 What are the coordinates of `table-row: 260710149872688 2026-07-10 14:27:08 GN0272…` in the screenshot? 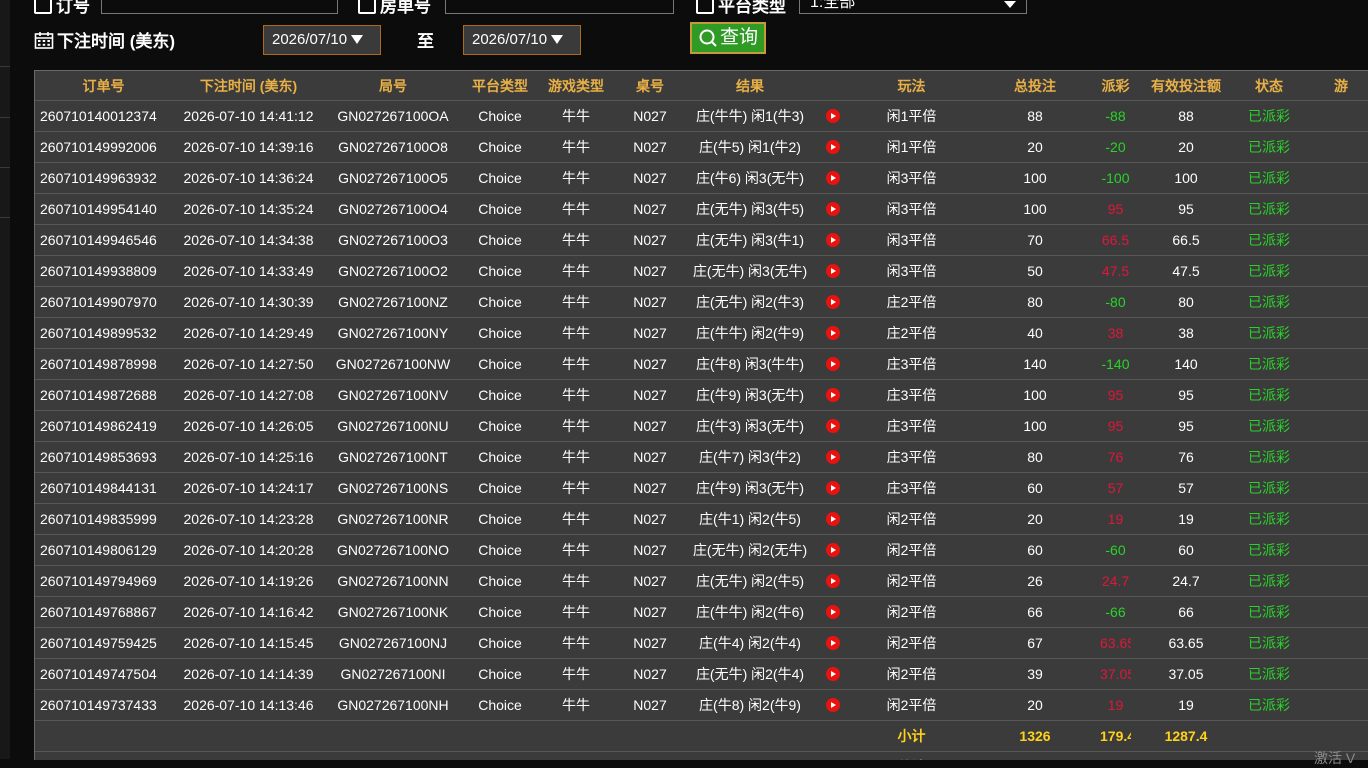 It's located at (701, 395).